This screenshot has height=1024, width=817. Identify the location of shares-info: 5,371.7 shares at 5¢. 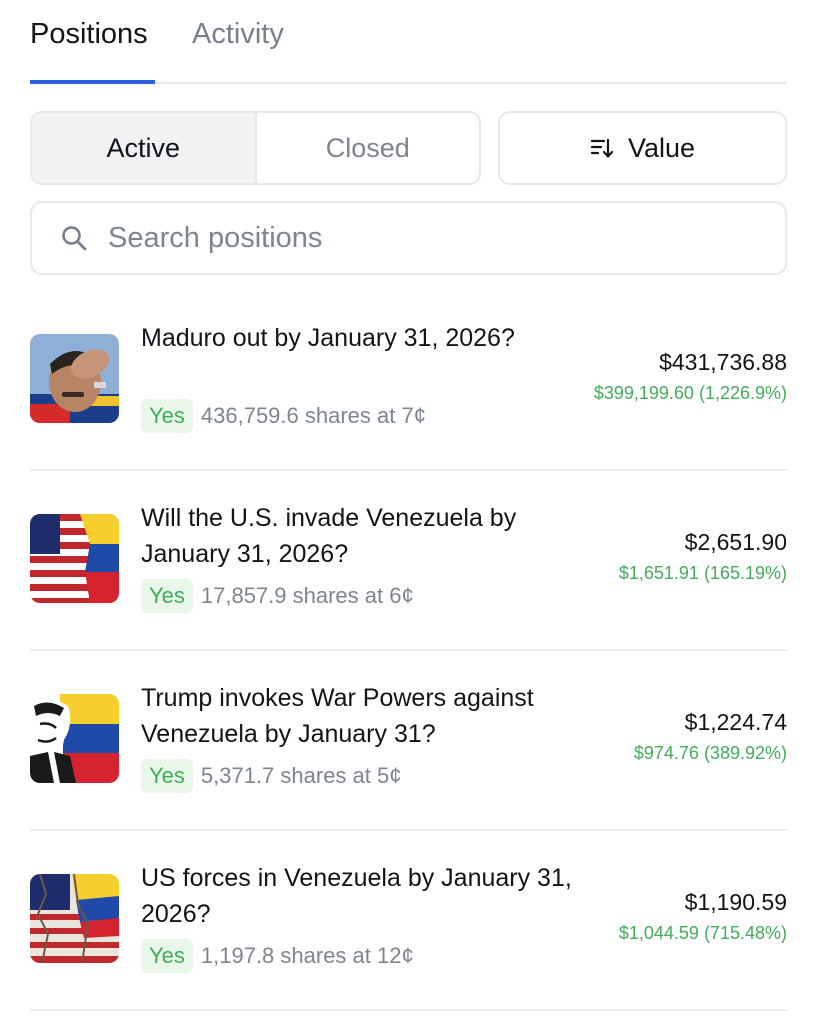
(301, 775).